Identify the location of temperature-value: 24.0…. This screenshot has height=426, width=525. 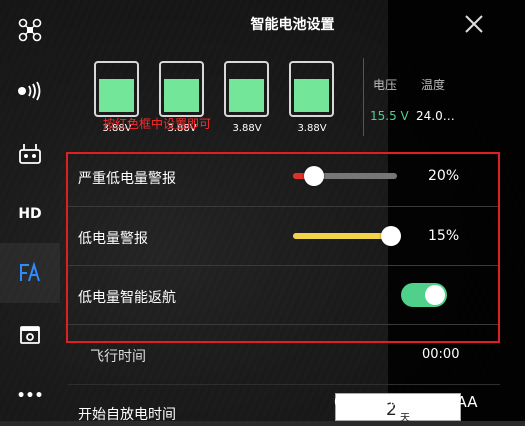
(435, 116).